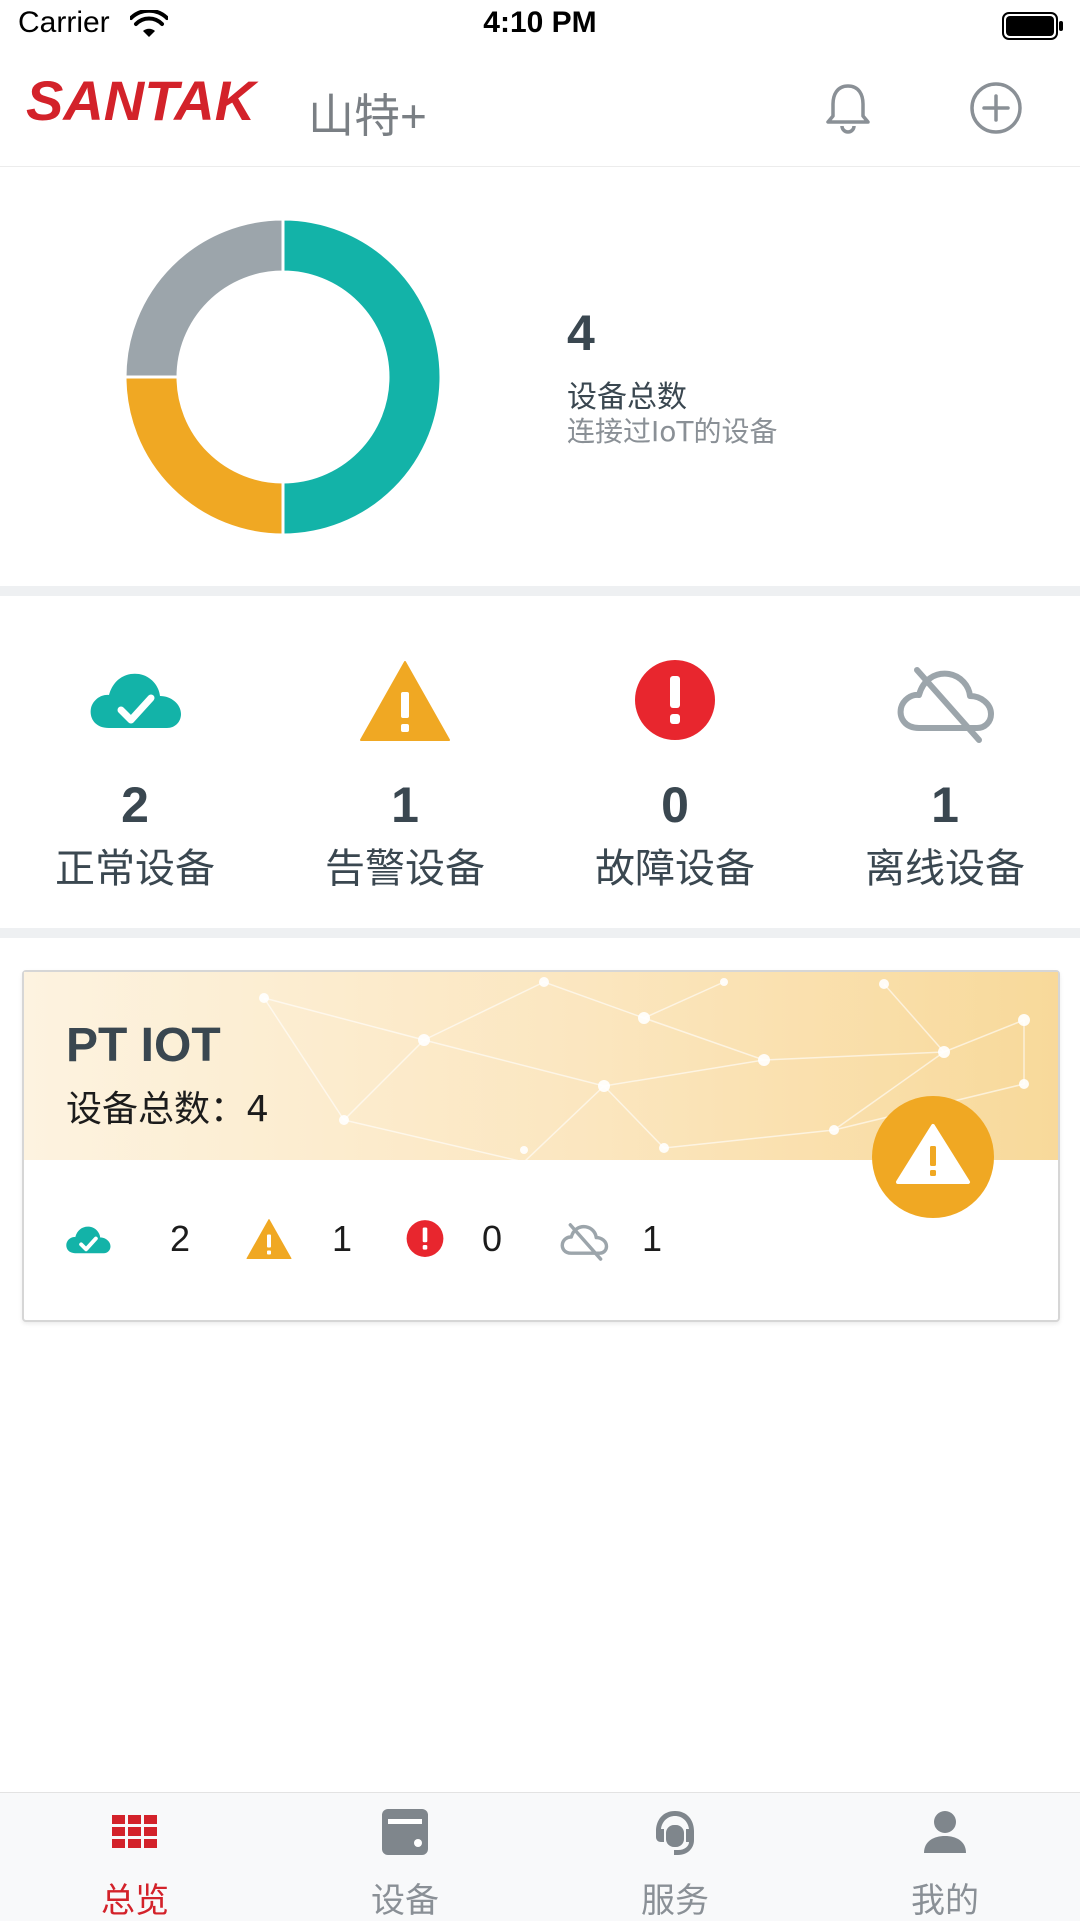 Image resolution: width=1080 pixels, height=1922 pixels. What do you see at coordinates (405, 1901) in the screenshot?
I see `tab-devices-label: 设备` at bounding box center [405, 1901].